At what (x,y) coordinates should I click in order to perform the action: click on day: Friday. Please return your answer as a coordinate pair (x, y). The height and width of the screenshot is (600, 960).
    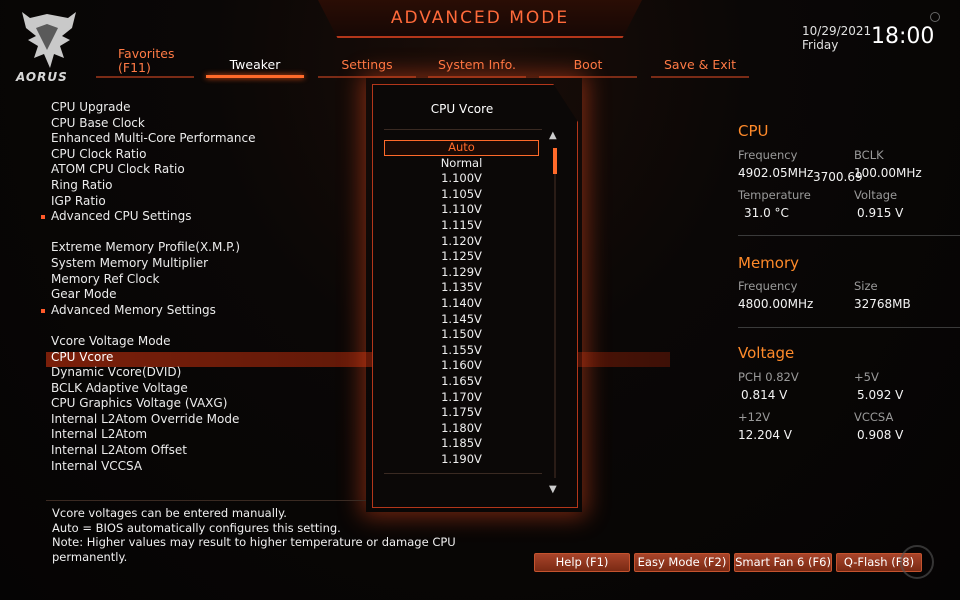
    Looking at the image, I should click on (820, 45).